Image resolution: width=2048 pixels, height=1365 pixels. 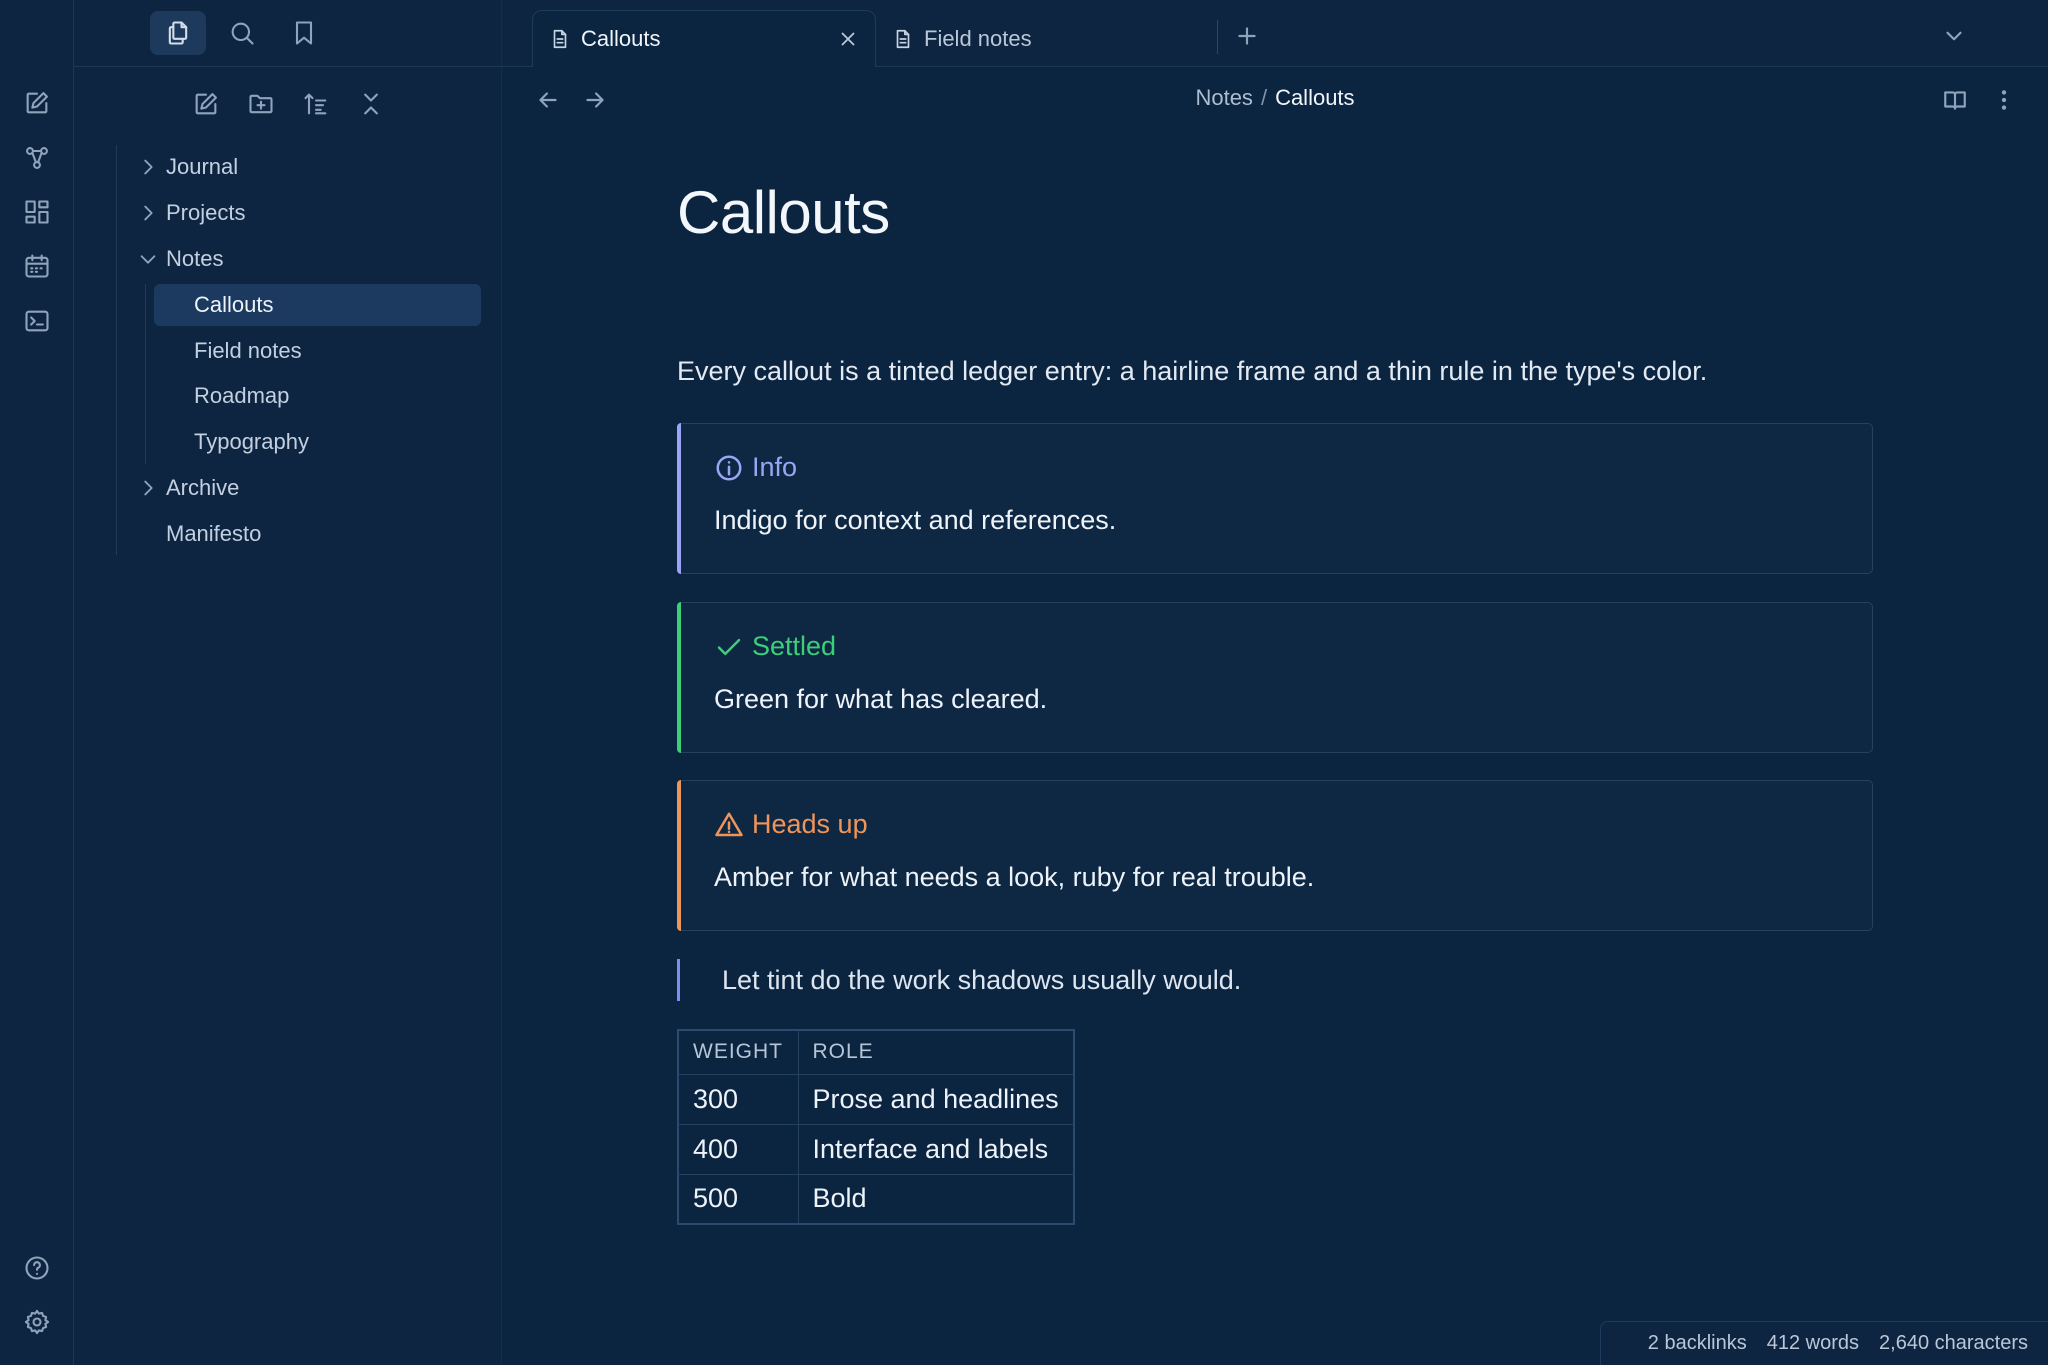 I want to click on breadcrumb: Notes / Callouts, so click(x=1275, y=98).